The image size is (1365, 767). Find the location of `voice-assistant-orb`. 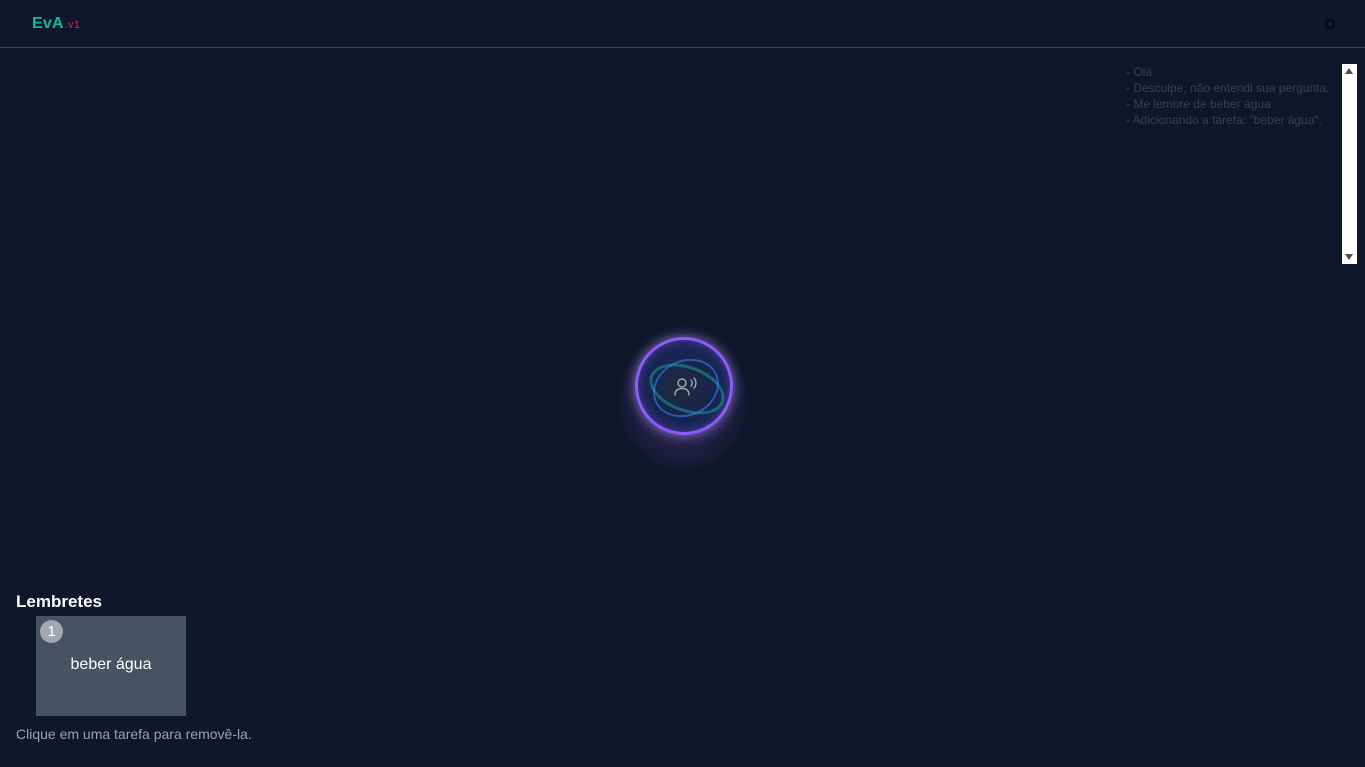

voice-assistant-orb is located at coordinates (683, 400).